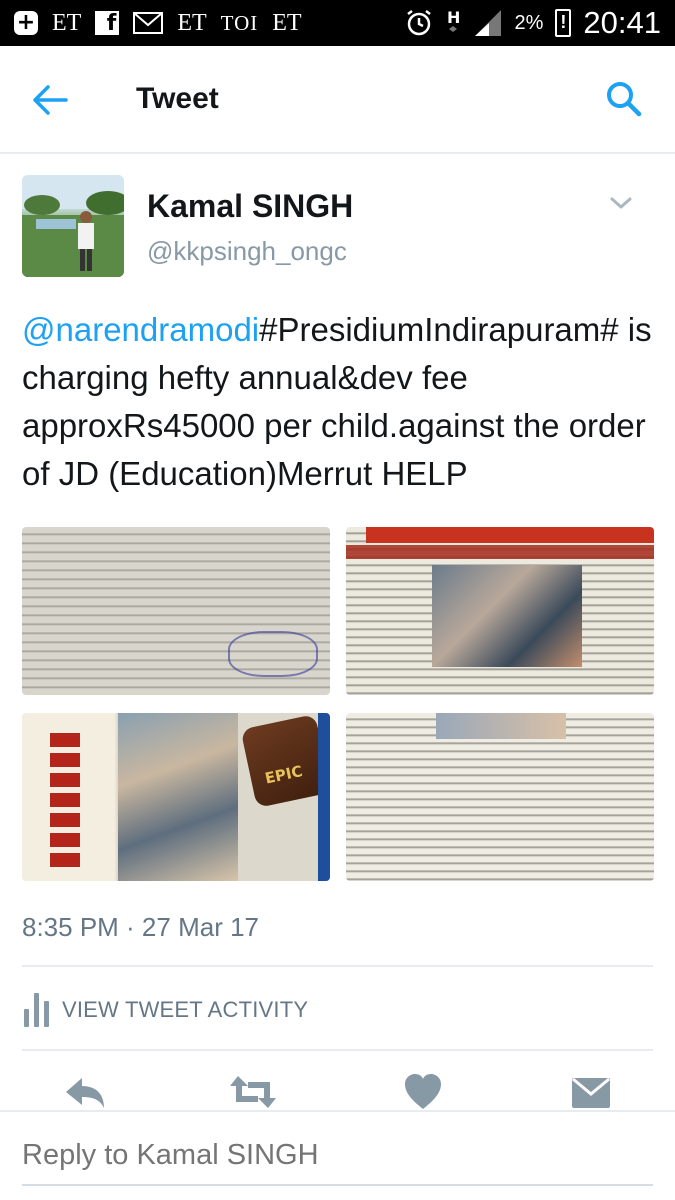 The image size is (675, 1200). What do you see at coordinates (622, 22) in the screenshot?
I see `clock: 20:41` at bounding box center [622, 22].